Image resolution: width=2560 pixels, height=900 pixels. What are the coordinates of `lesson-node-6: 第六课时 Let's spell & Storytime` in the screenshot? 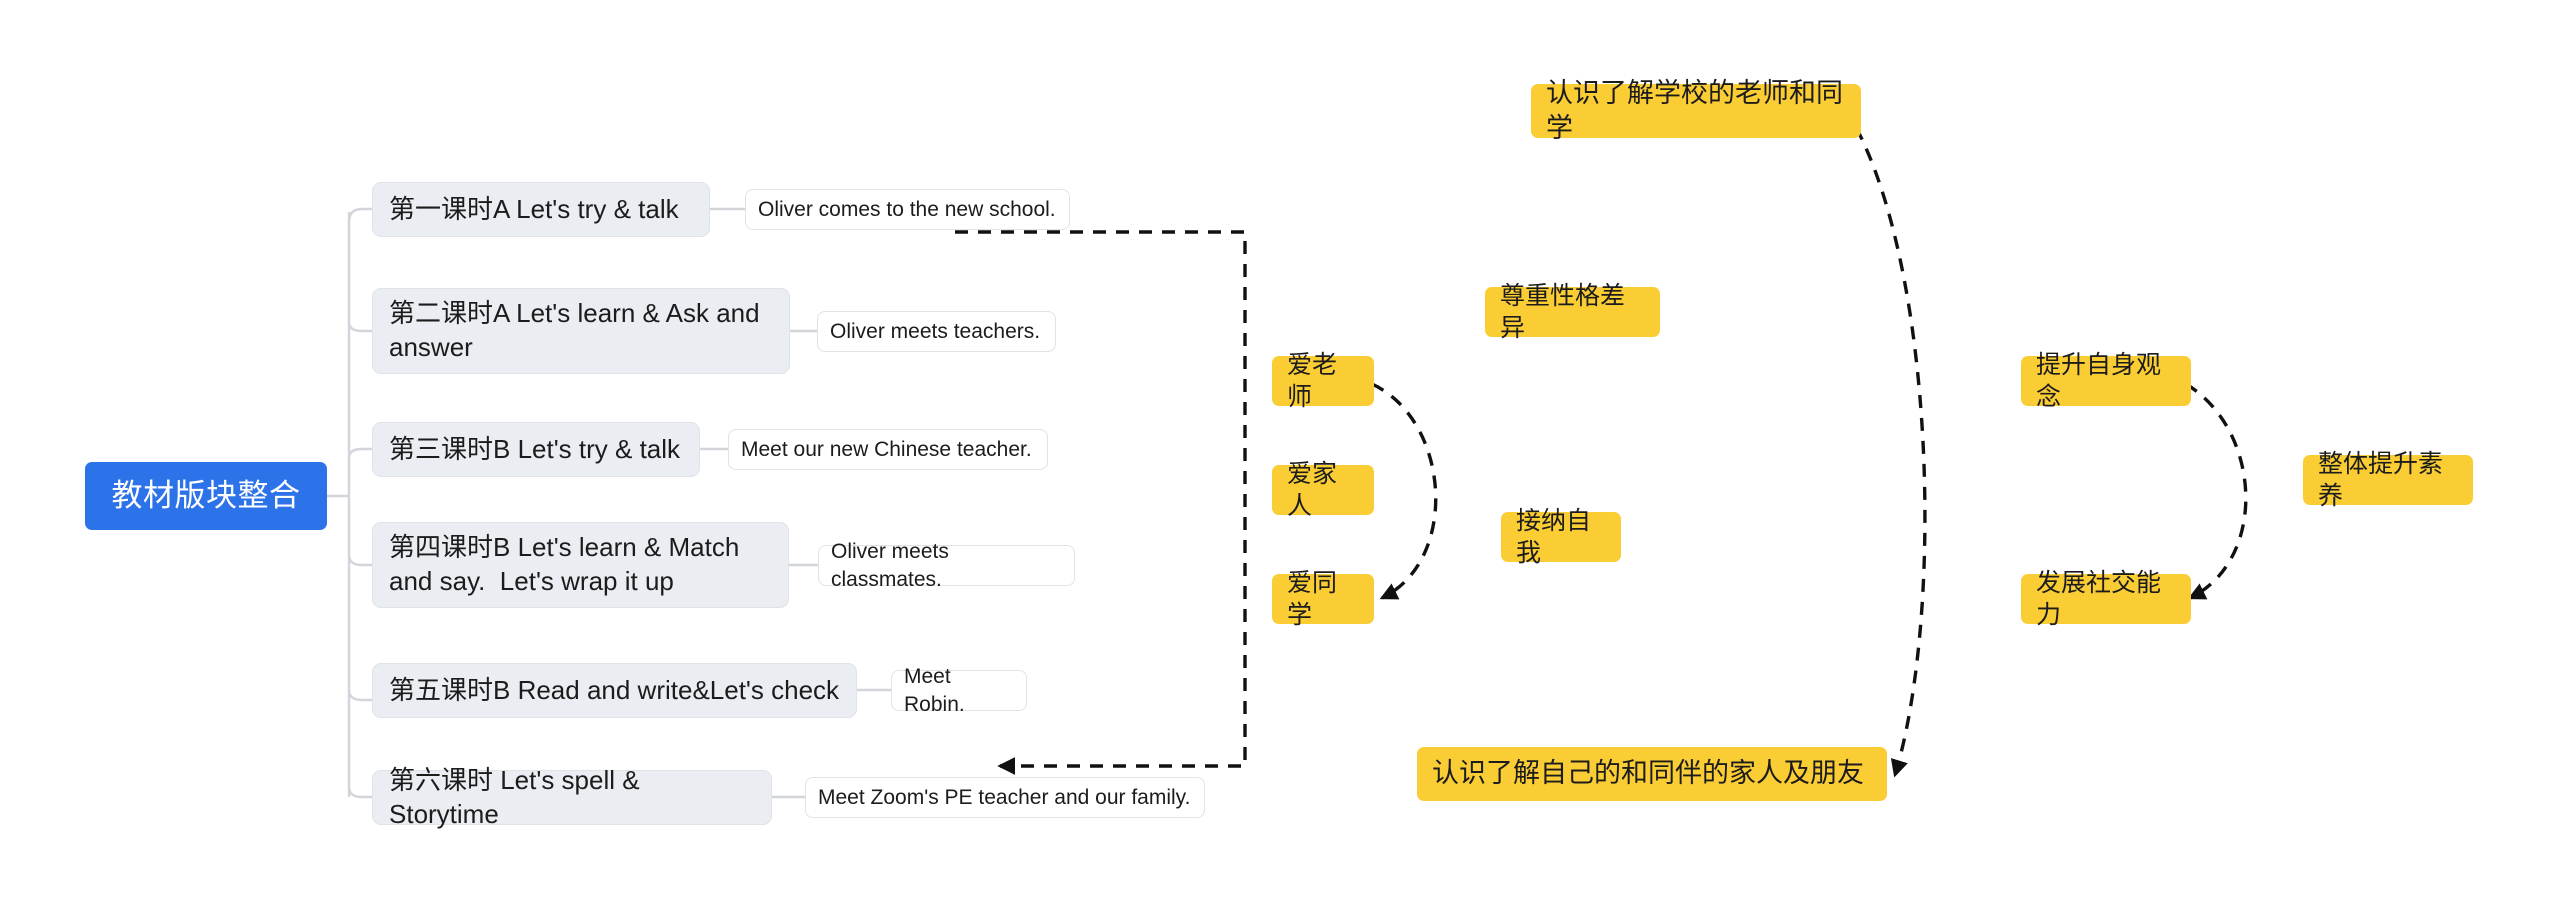 It's located at (572, 797).